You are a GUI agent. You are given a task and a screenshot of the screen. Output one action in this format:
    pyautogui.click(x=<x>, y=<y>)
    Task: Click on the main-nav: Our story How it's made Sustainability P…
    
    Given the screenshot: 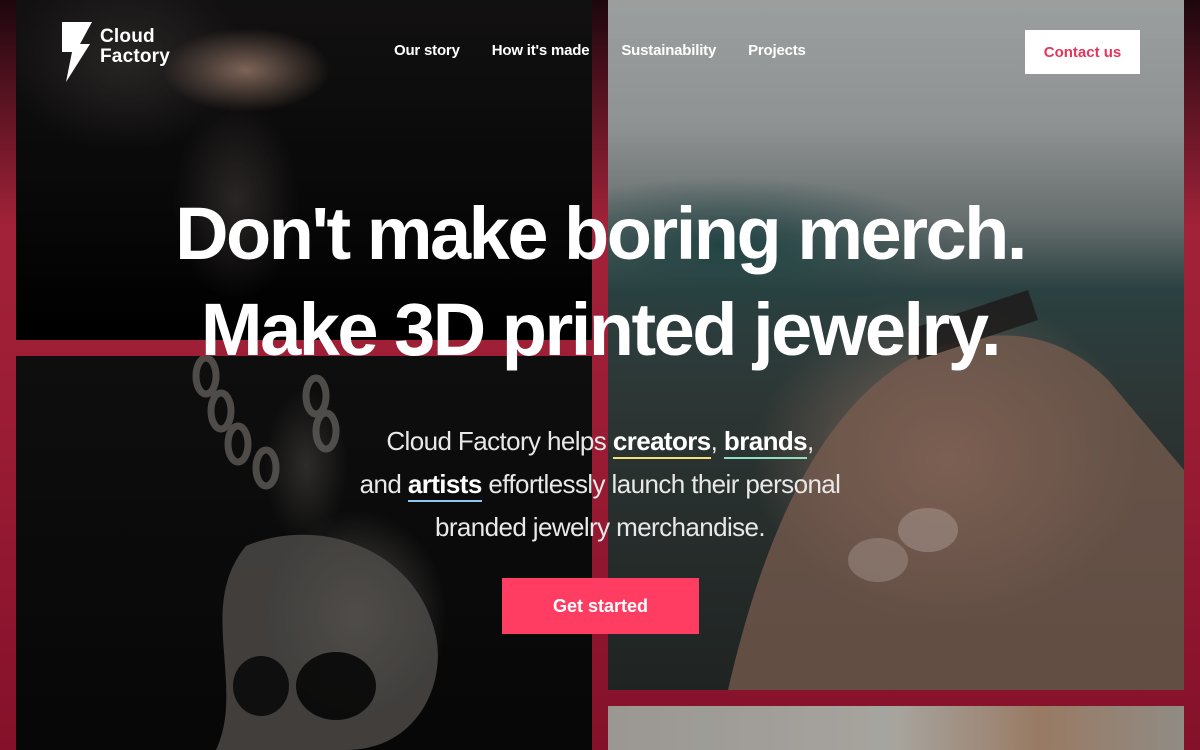 What is the action you would take?
    pyautogui.click(x=600, y=50)
    